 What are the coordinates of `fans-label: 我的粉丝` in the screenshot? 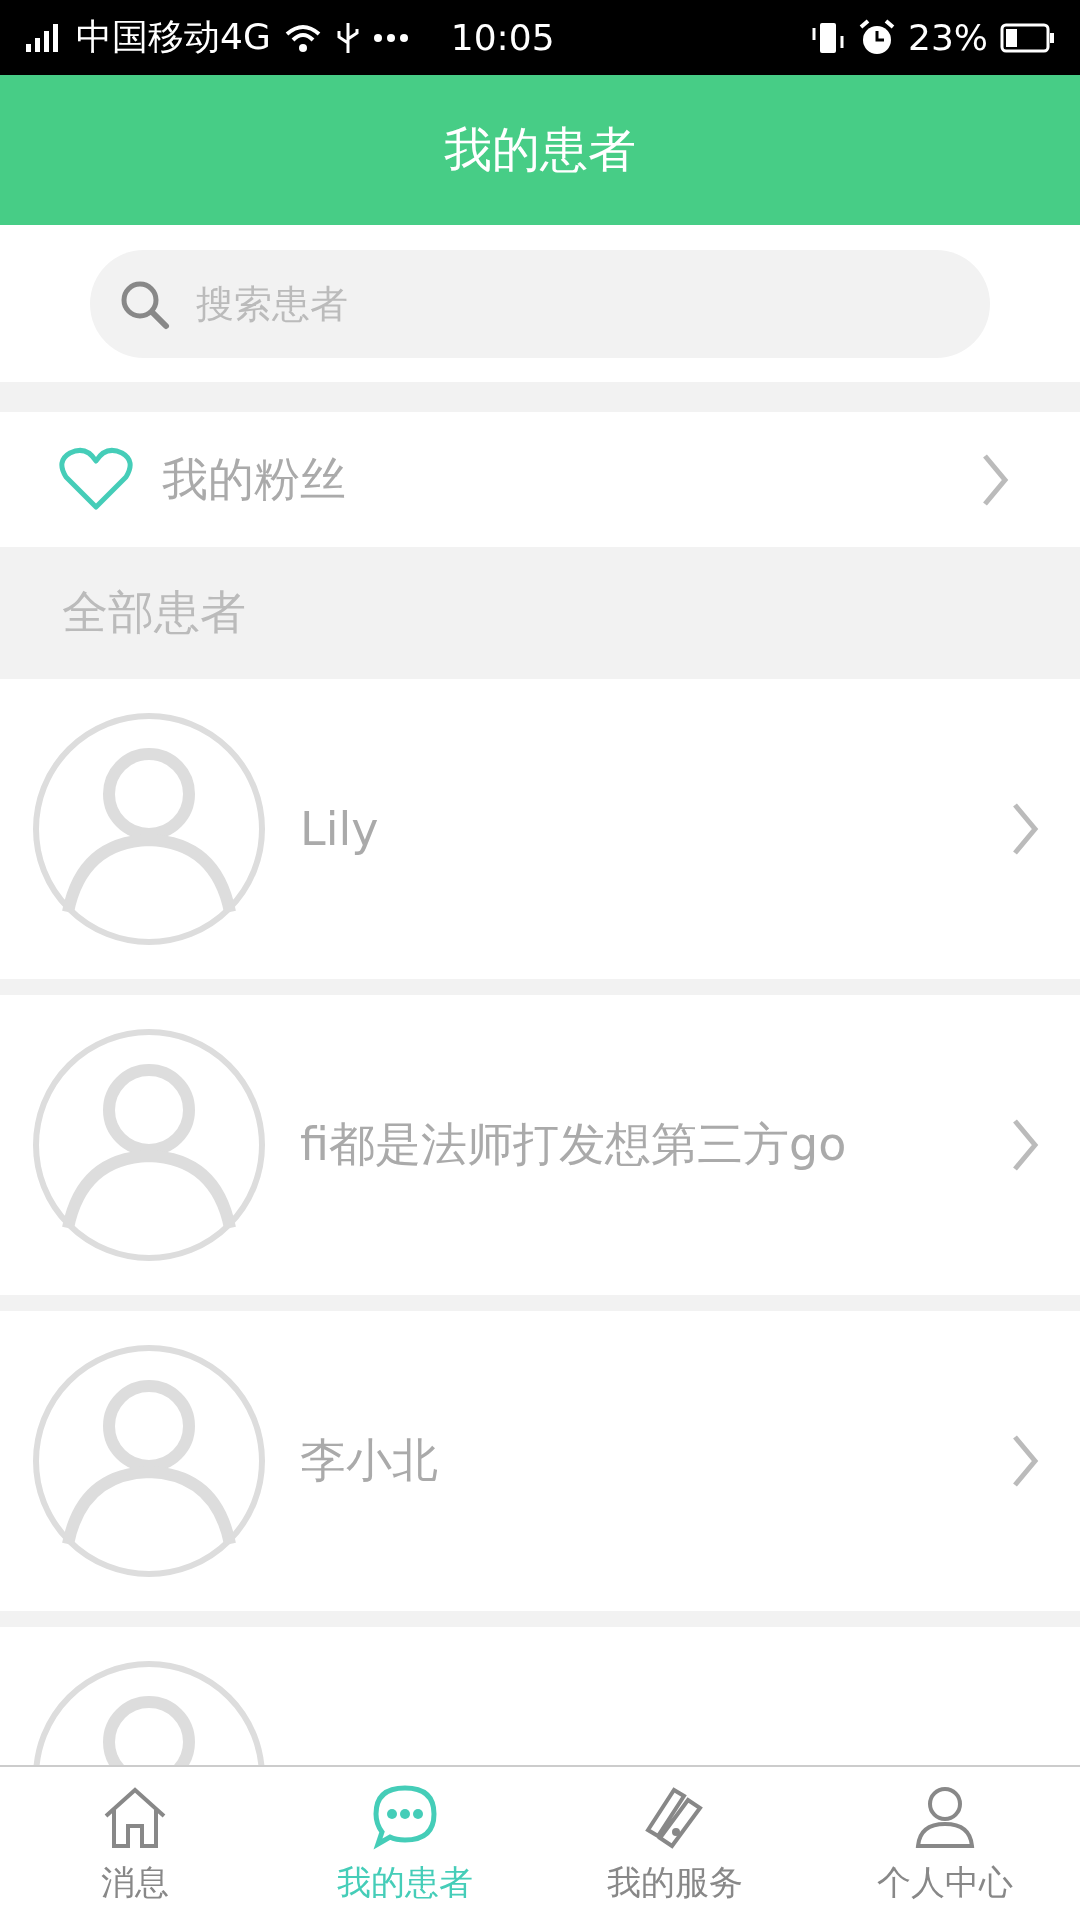 It's located at (254, 479).